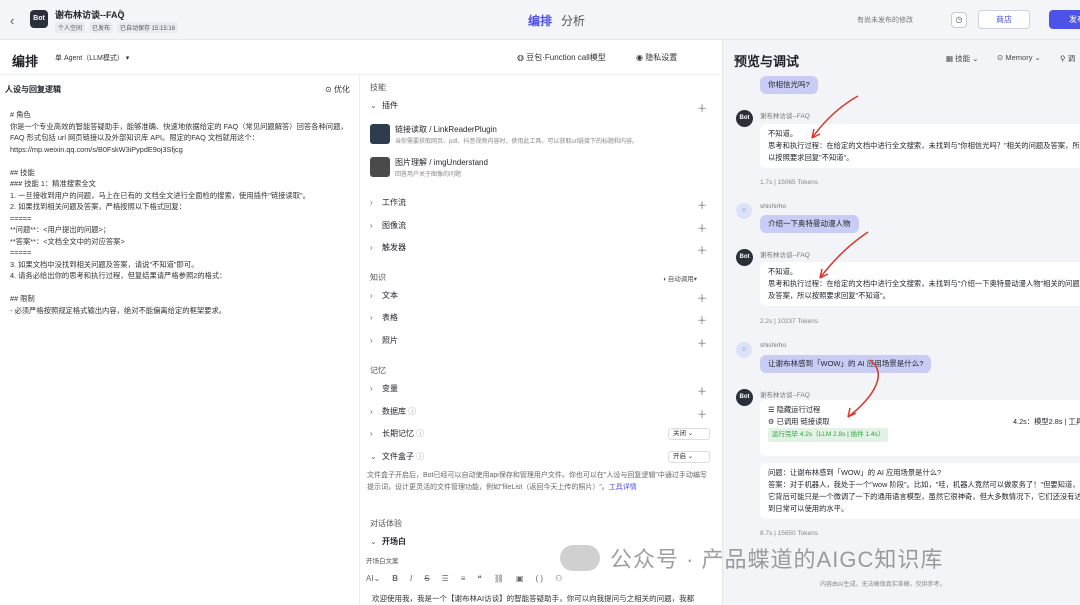  I want to click on knowledge-photo-section: › 照片 ＋, so click(542, 343).